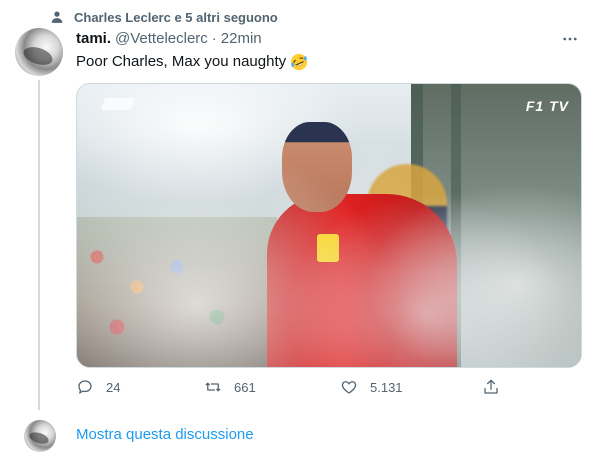  I want to click on thread-avatar, so click(40, 436).